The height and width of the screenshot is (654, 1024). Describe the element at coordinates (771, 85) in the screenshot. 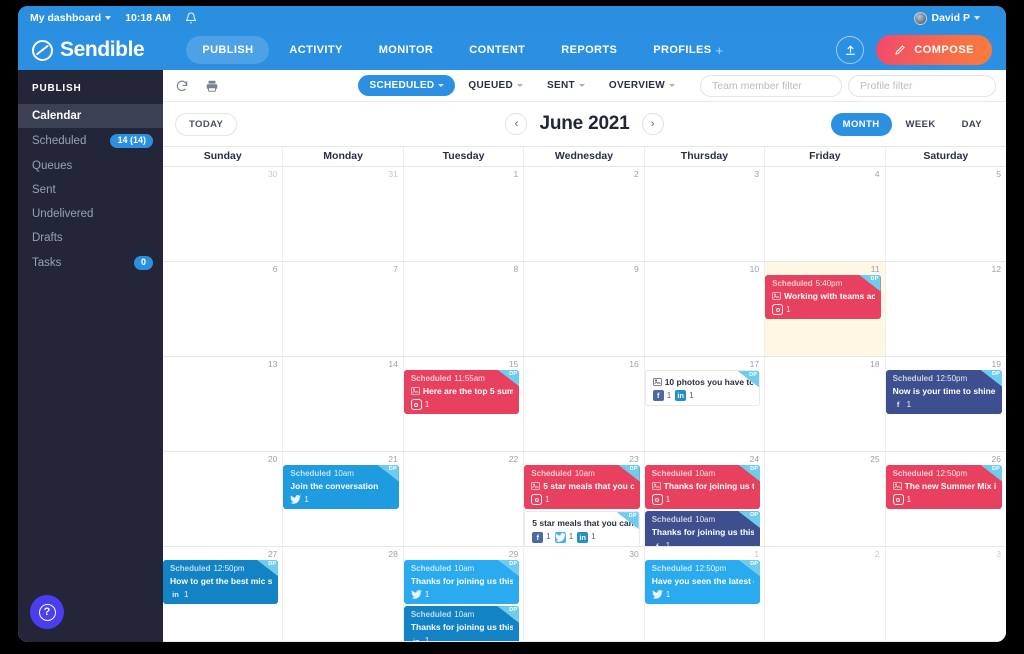

I see `team-member-filter-input: Team member filter` at that location.